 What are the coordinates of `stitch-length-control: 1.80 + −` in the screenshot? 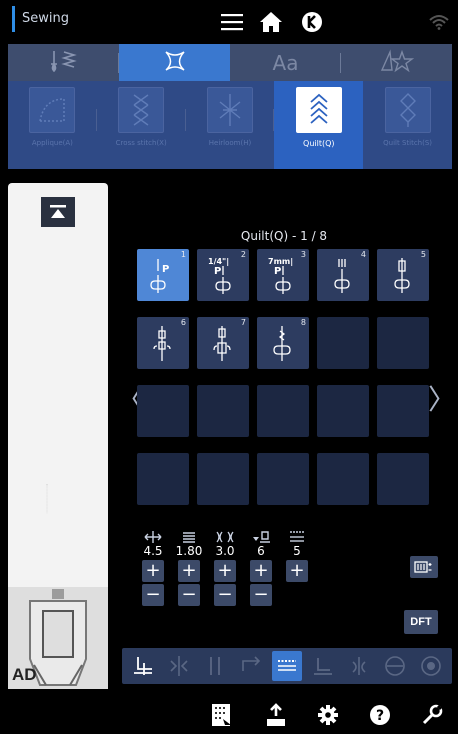 It's located at (189, 568).